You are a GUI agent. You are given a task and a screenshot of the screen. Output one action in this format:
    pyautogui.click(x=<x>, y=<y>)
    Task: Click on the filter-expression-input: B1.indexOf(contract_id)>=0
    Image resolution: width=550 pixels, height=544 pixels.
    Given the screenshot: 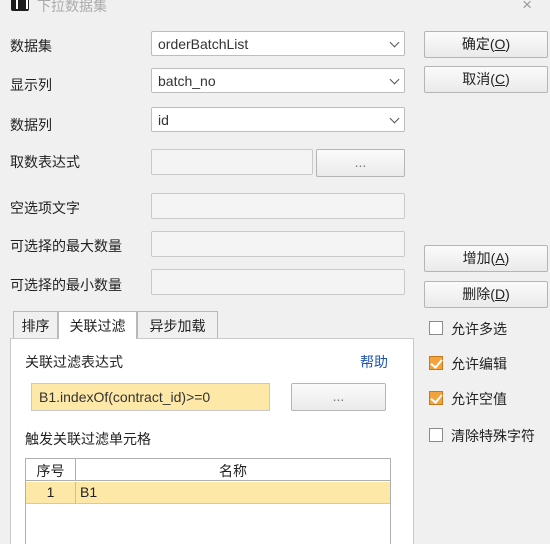 What is the action you would take?
    pyautogui.click(x=150, y=397)
    